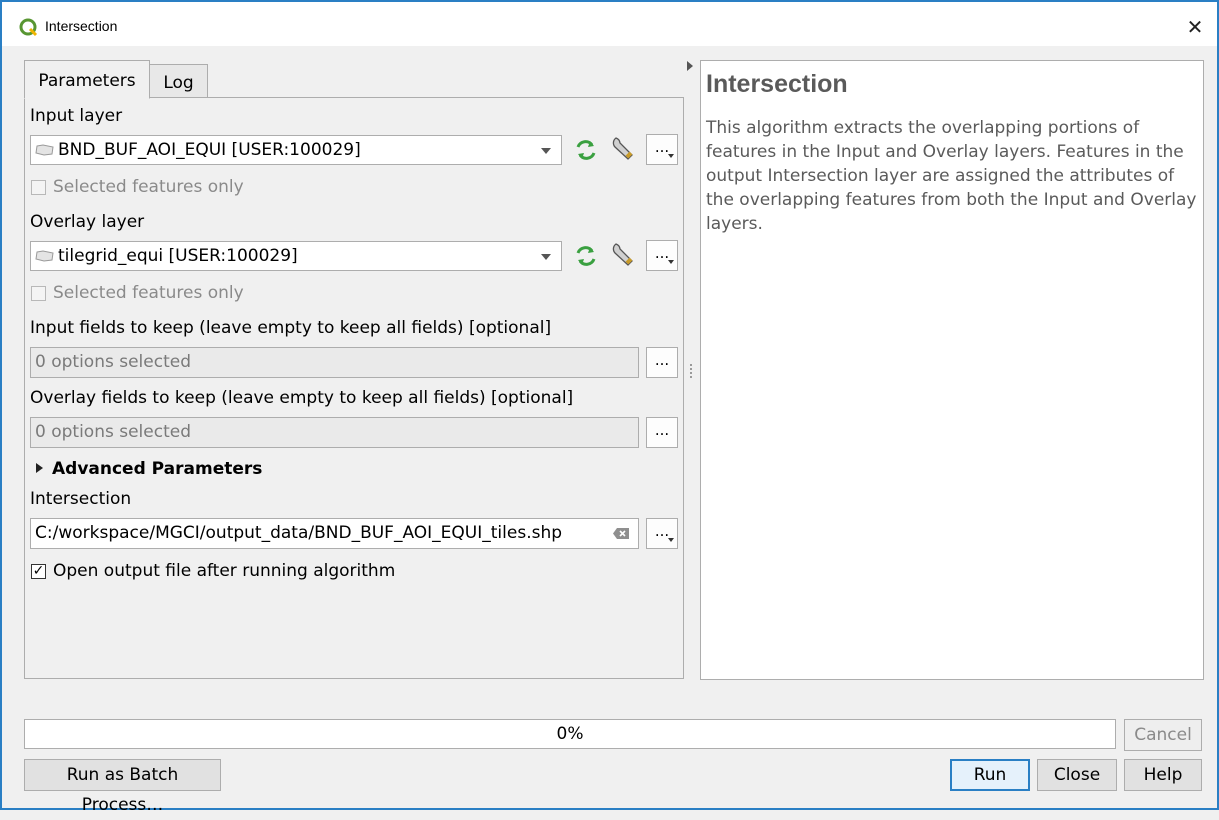 This screenshot has width=1219, height=820. I want to click on clear-icon, so click(621, 533).